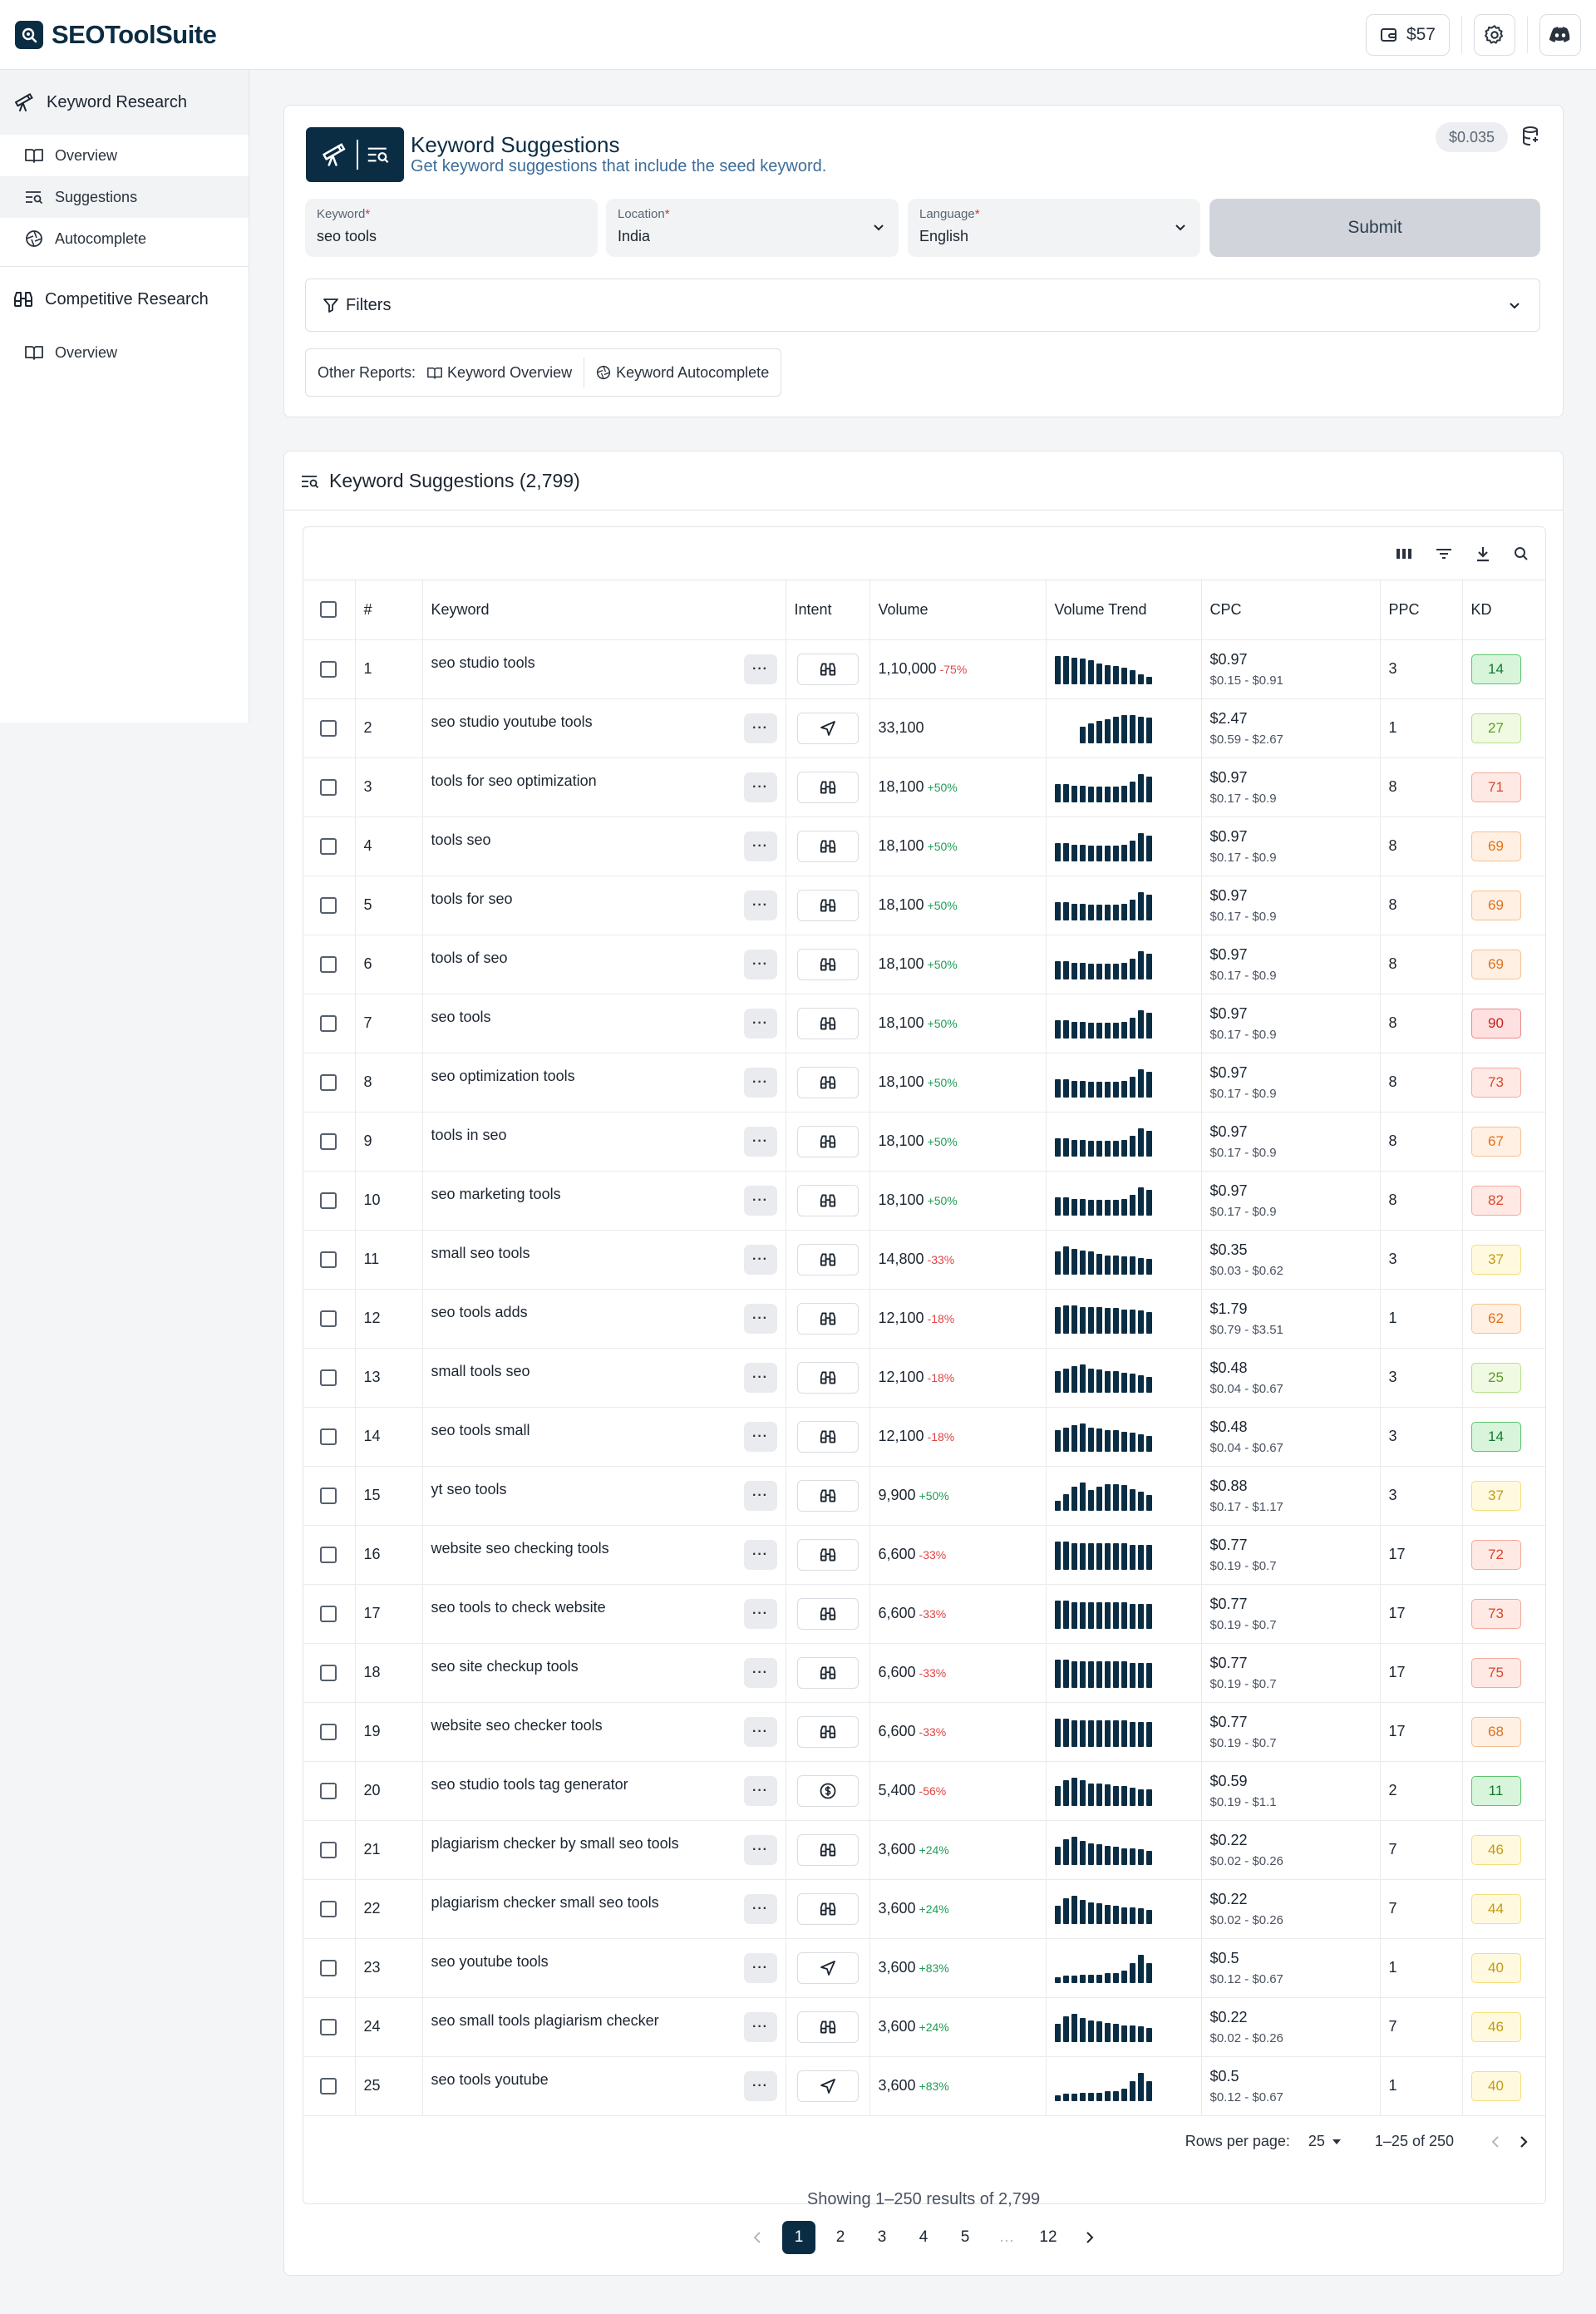  Describe the element at coordinates (882, 2238) in the screenshot. I see `page-button: 3` at that location.